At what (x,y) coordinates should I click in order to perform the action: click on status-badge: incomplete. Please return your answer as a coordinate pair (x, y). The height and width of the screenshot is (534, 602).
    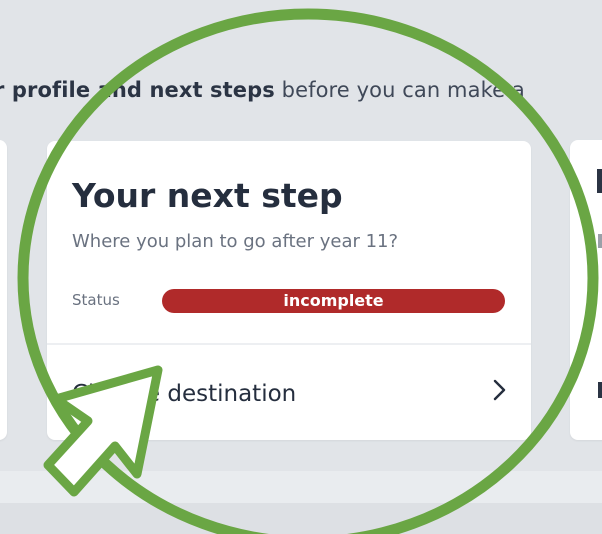
    Looking at the image, I should click on (333, 301).